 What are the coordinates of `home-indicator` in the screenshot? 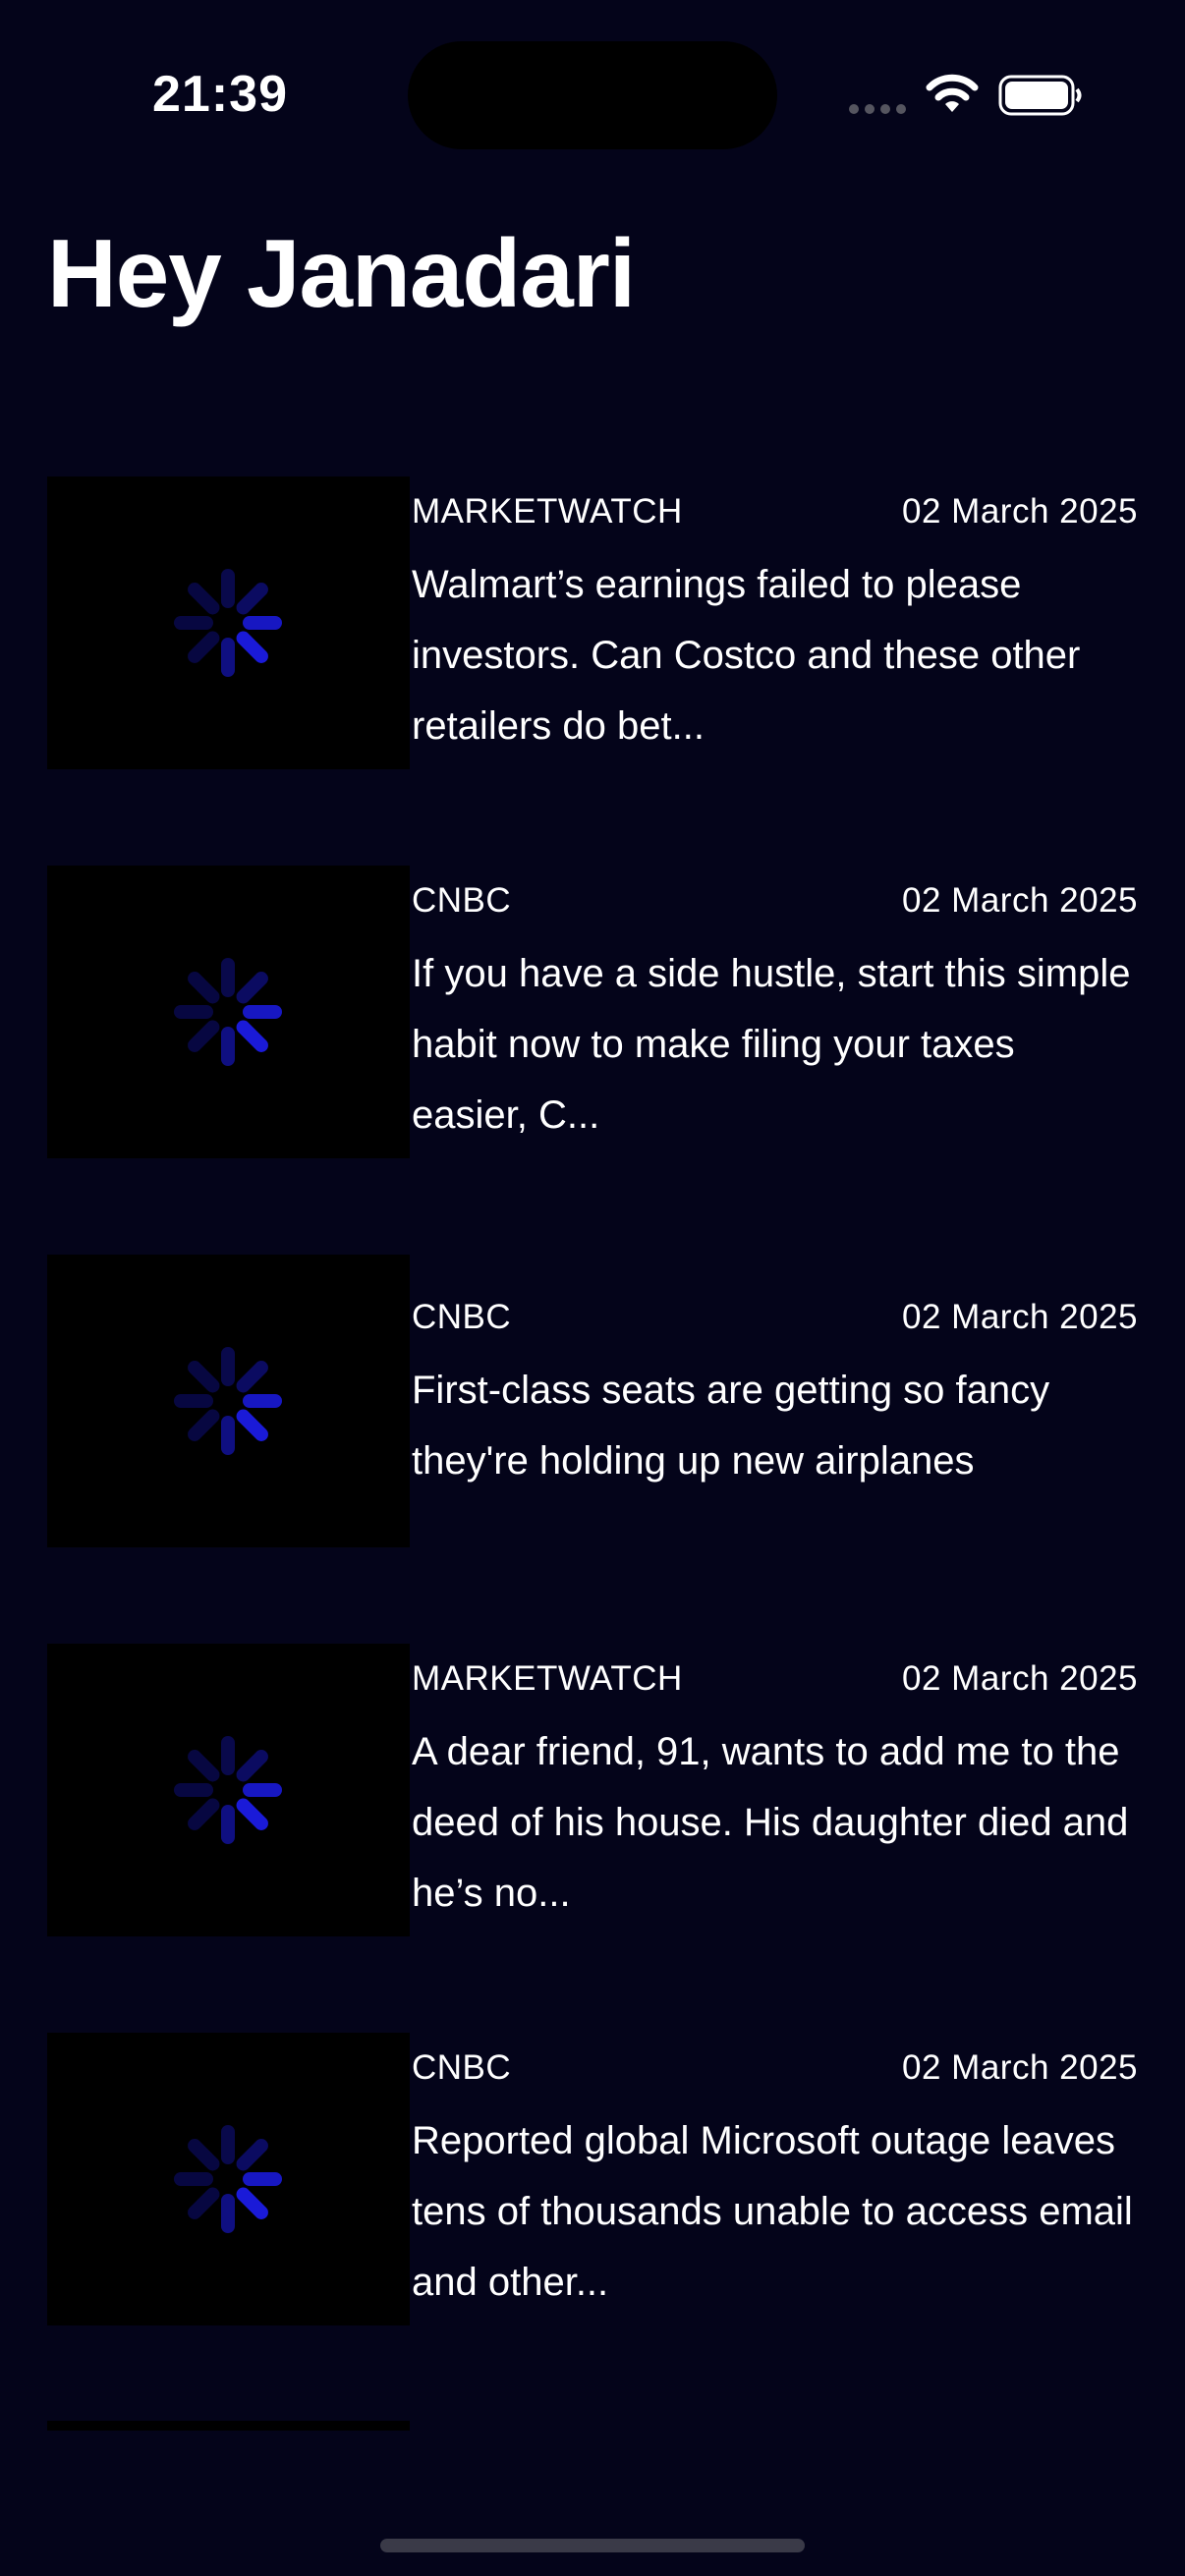 It's located at (592, 2545).